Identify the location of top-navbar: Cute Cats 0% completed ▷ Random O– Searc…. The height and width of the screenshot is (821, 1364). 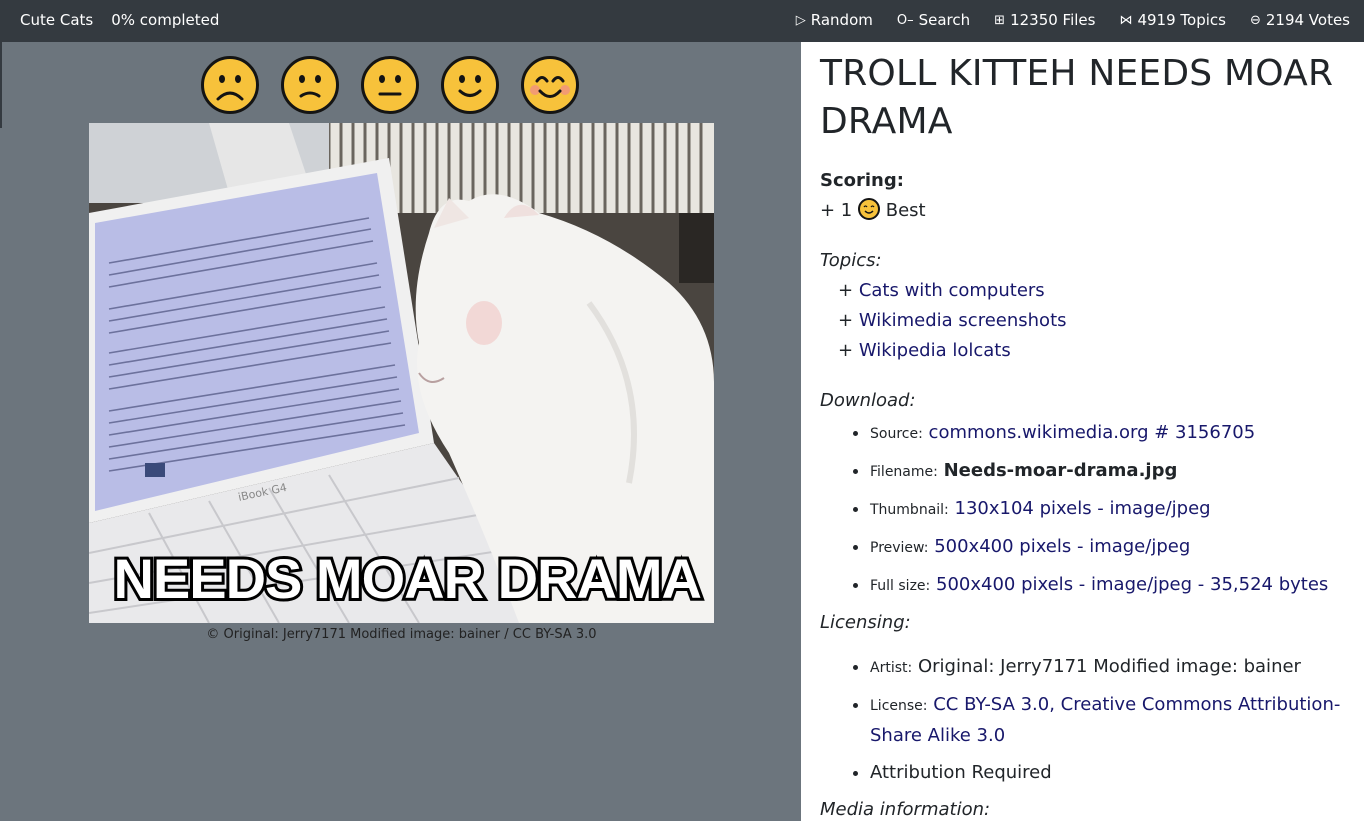
(682, 21).